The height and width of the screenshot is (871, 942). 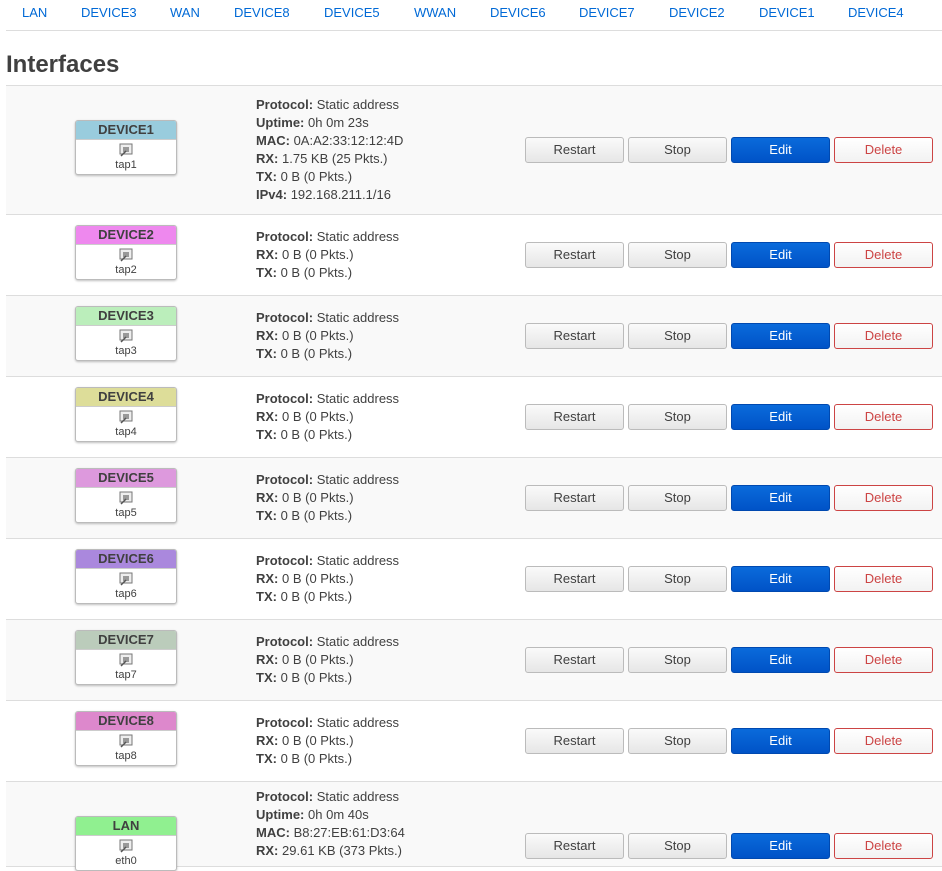 I want to click on interface-badge: DEVICE4 tap4, so click(x=126, y=414).